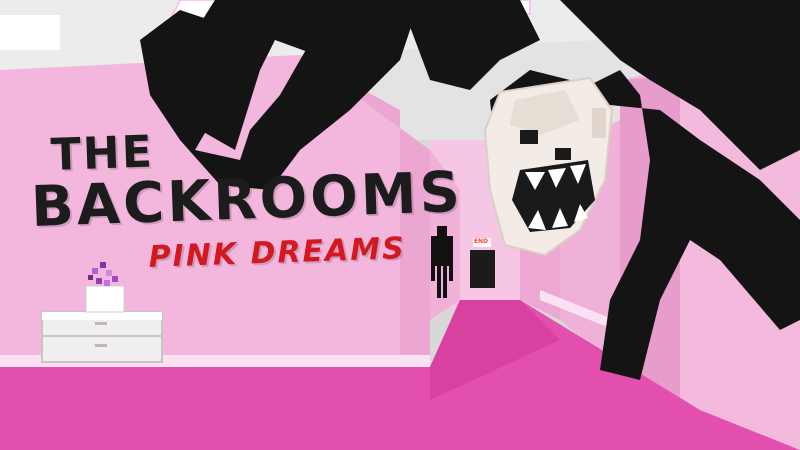  Describe the element at coordinates (481, 241) in the screenshot. I see `exit-sign-text: END` at that location.